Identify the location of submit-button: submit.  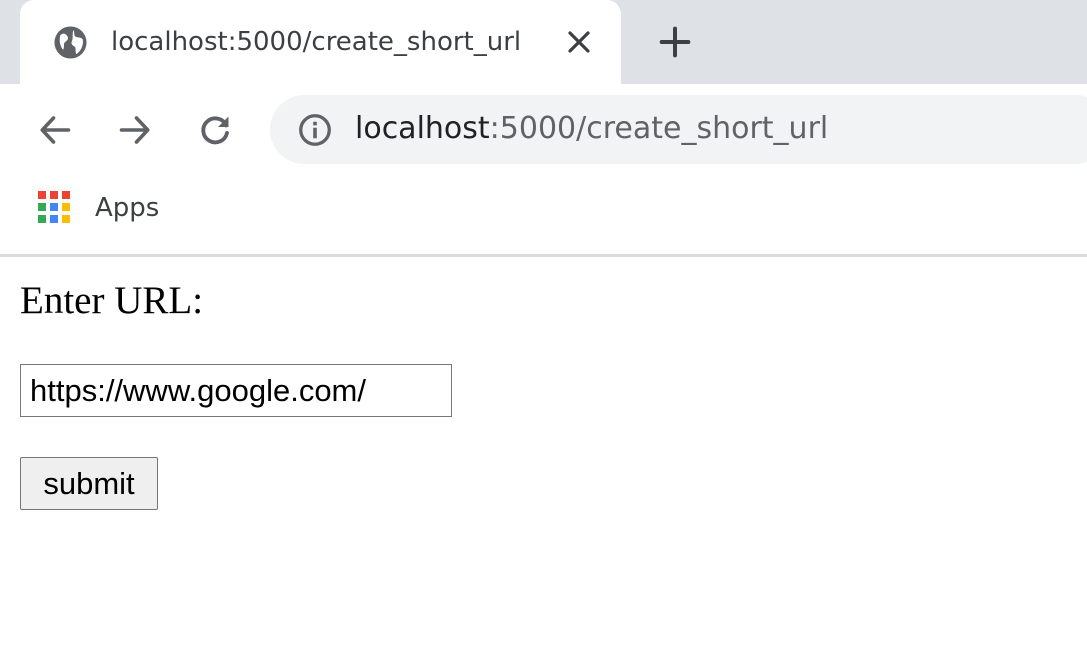
(89, 483).